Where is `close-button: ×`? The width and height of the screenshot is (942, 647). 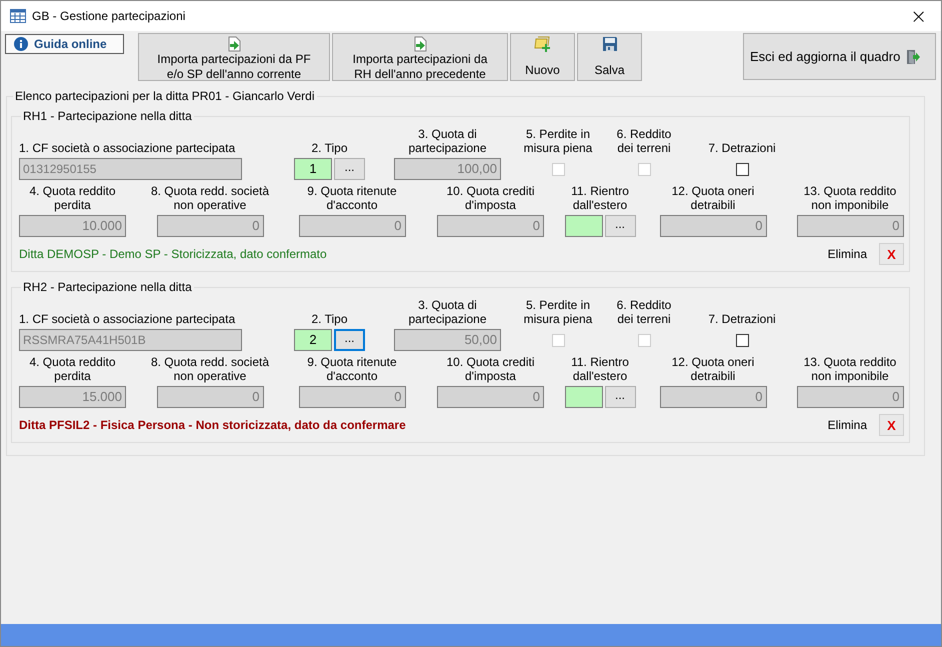 close-button: × is located at coordinates (918, 16).